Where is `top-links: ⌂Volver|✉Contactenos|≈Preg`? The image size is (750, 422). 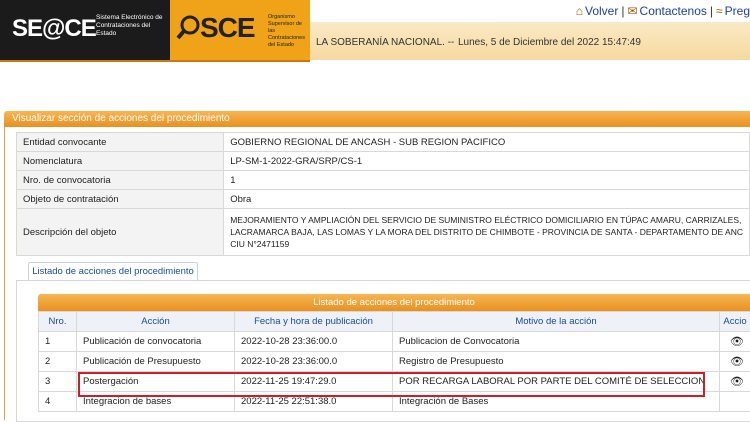
top-links: ⌂Volver|✉Contactenos|≈Preg is located at coordinates (663, 10).